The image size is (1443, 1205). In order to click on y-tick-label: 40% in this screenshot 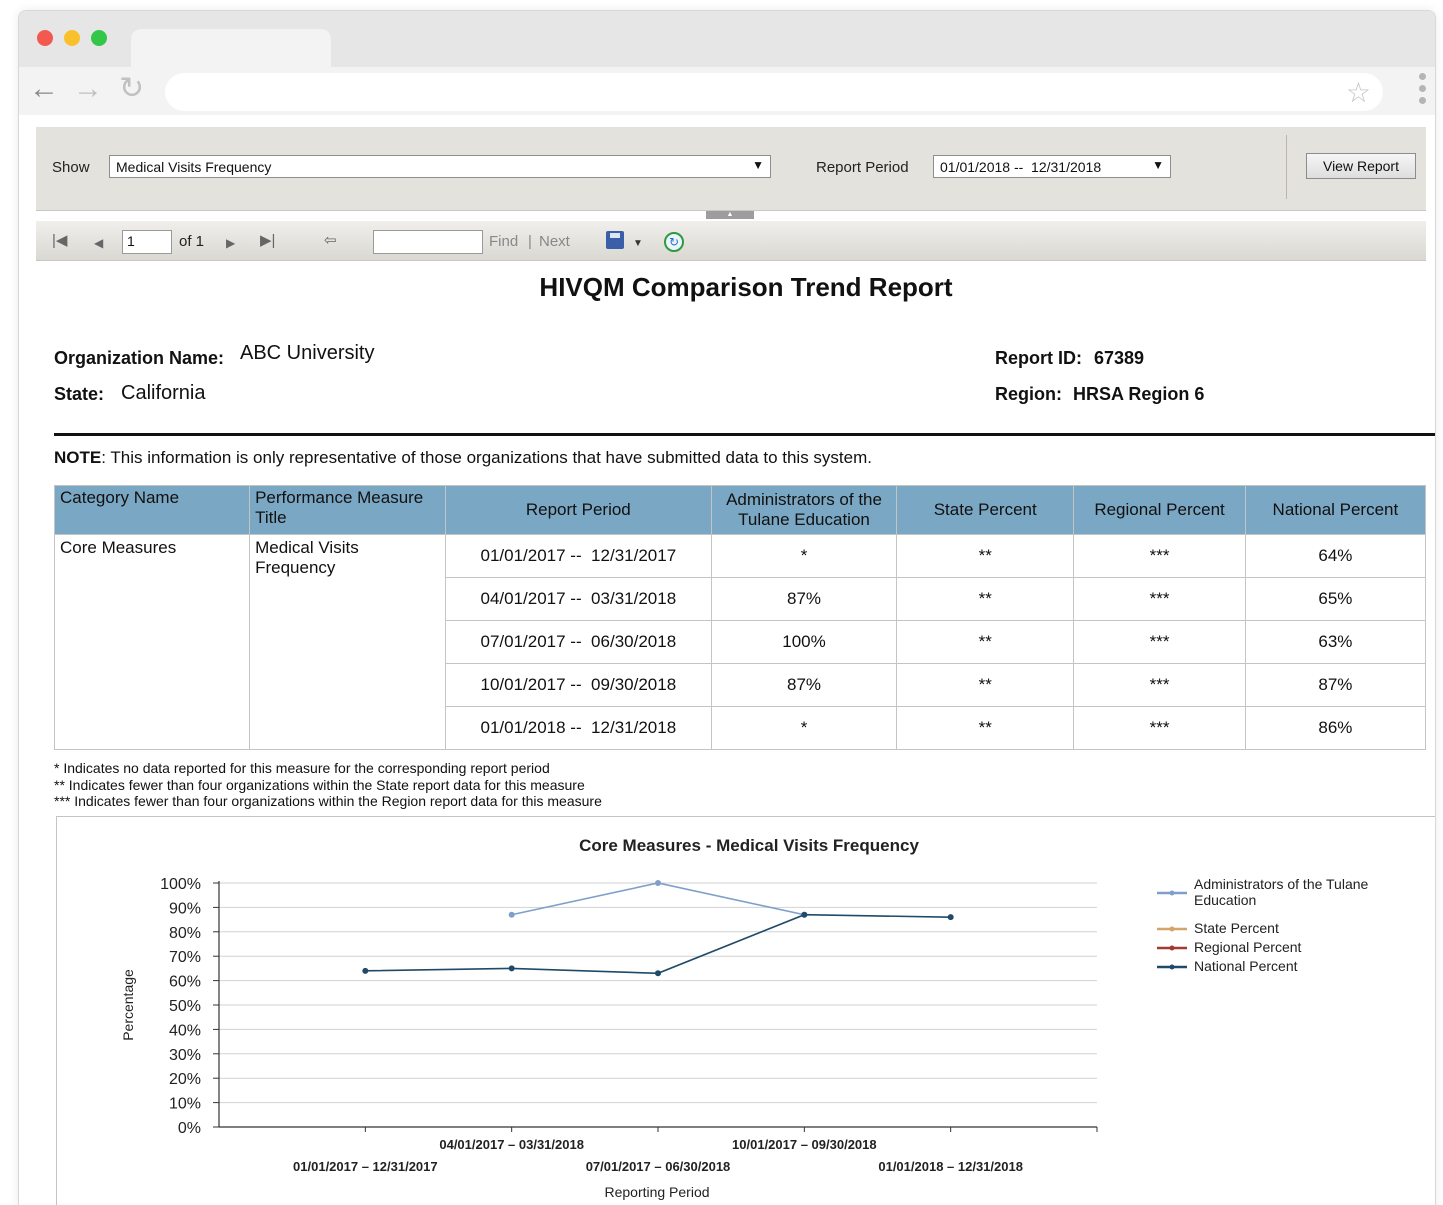, I will do `click(185, 1030)`.